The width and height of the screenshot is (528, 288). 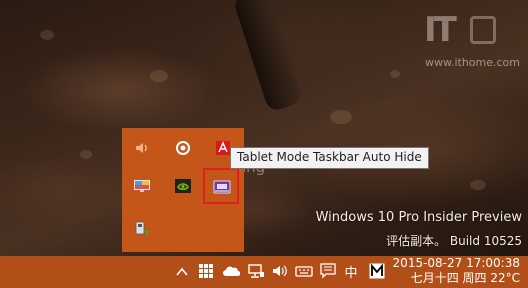 What do you see at coordinates (183, 186) in the screenshot?
I see `nvidia-icon` at bounding box center [183, 186].